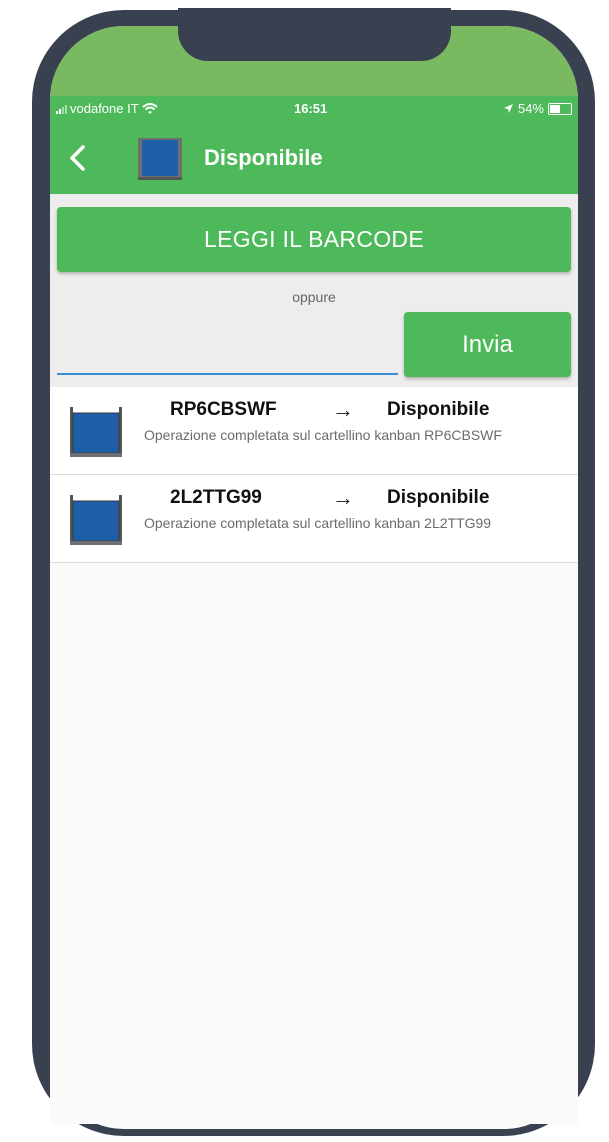  What do you see at coordinates (324, 411) in the screenshot?
I see `result-heading: RP6CBSWF → Disponibile` at bounding box center [324, 411].